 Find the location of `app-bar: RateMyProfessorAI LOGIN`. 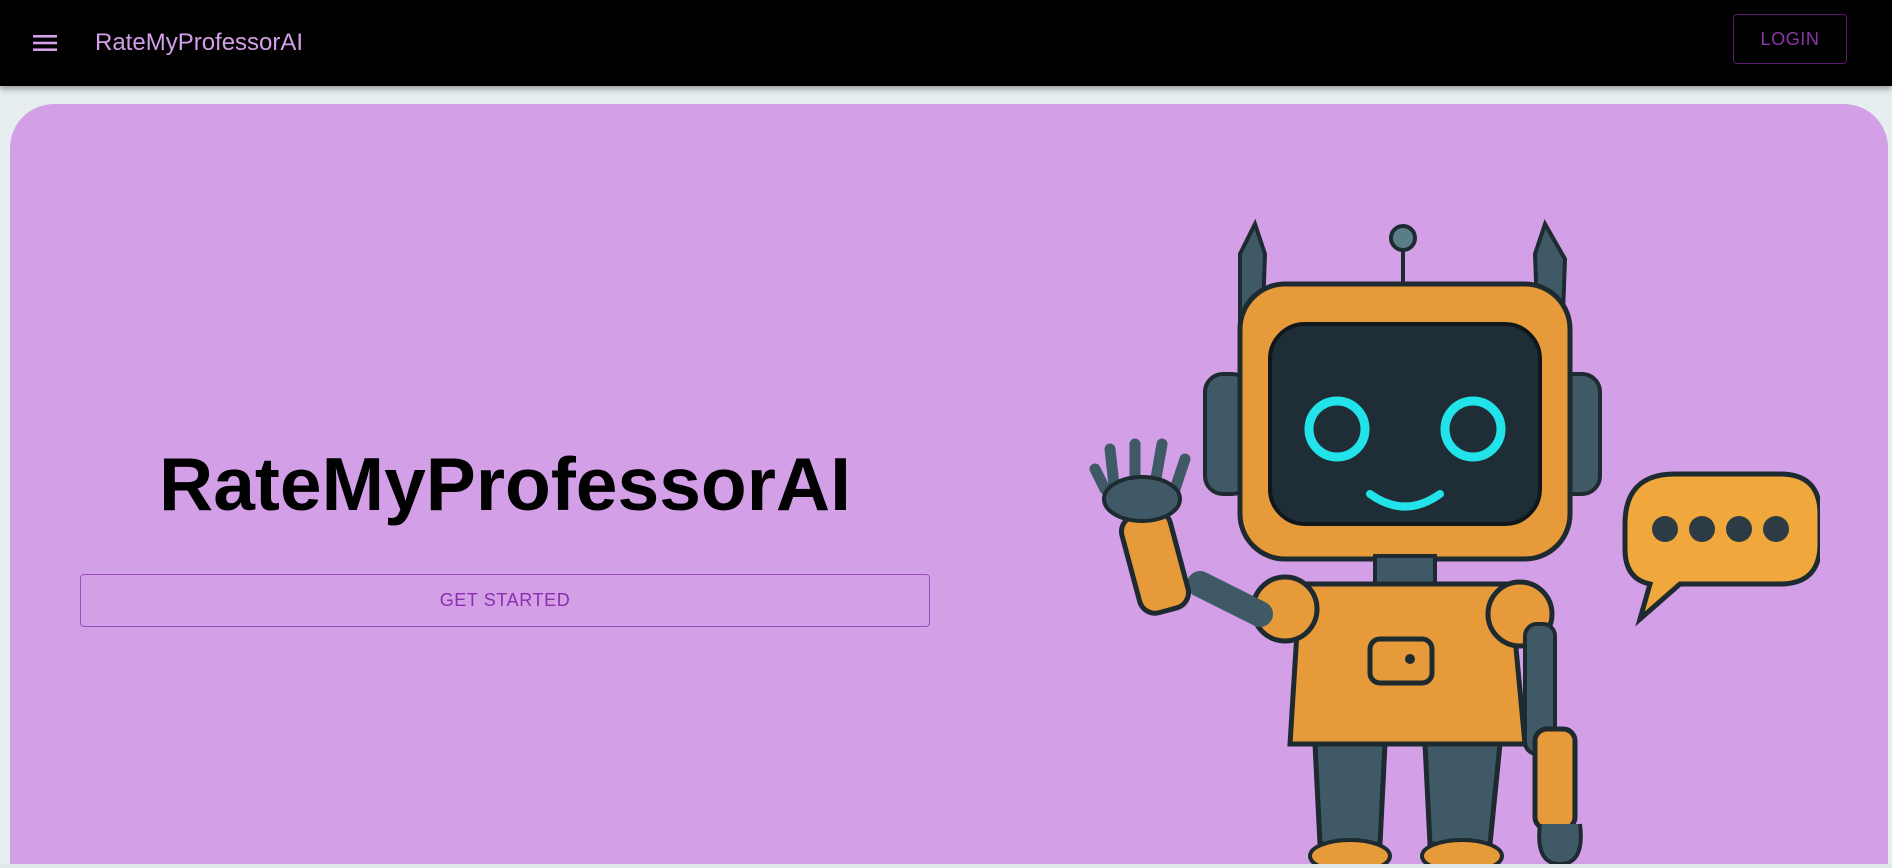

app-bar: RateMyProfessorAI LOGIN is located at coordinates (946, 43).